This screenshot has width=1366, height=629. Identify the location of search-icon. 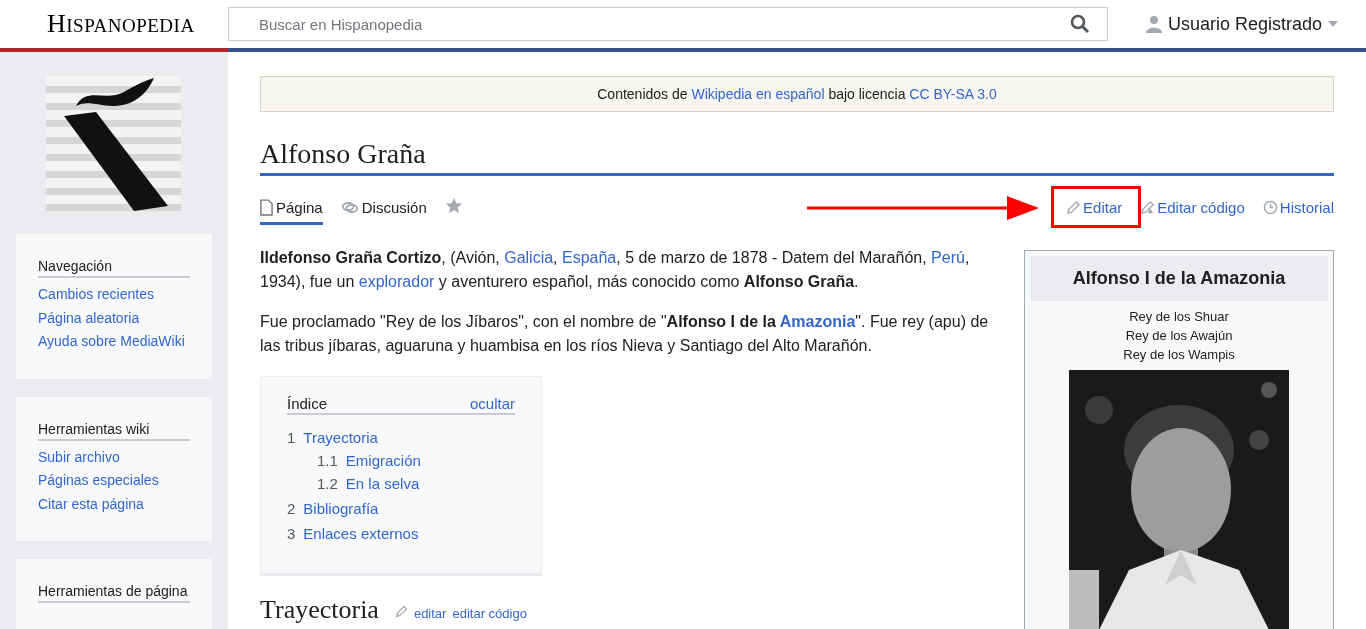
(1080, 24).